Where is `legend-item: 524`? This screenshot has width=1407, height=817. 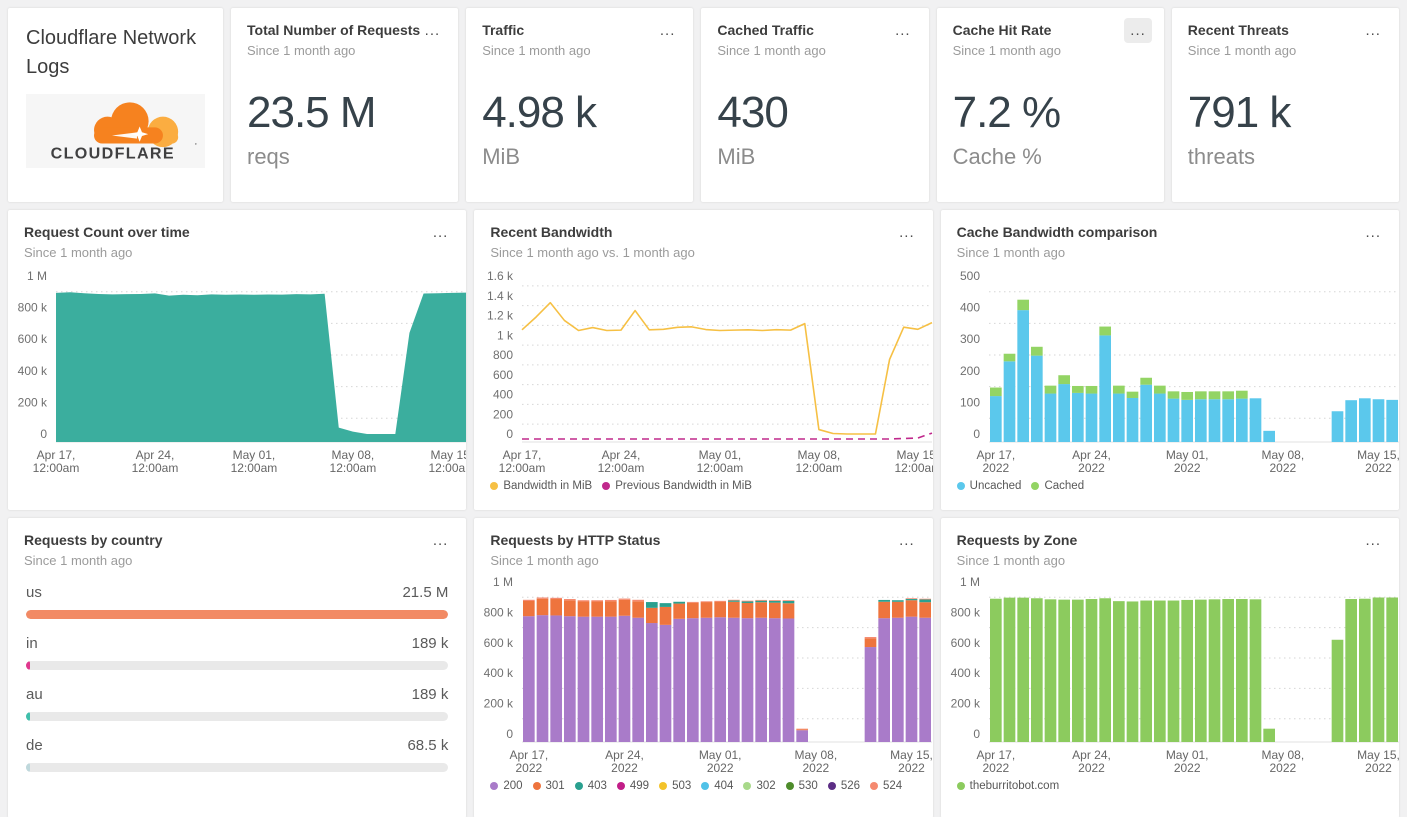
legend-item: 524 is located at coordinates (886, 786).